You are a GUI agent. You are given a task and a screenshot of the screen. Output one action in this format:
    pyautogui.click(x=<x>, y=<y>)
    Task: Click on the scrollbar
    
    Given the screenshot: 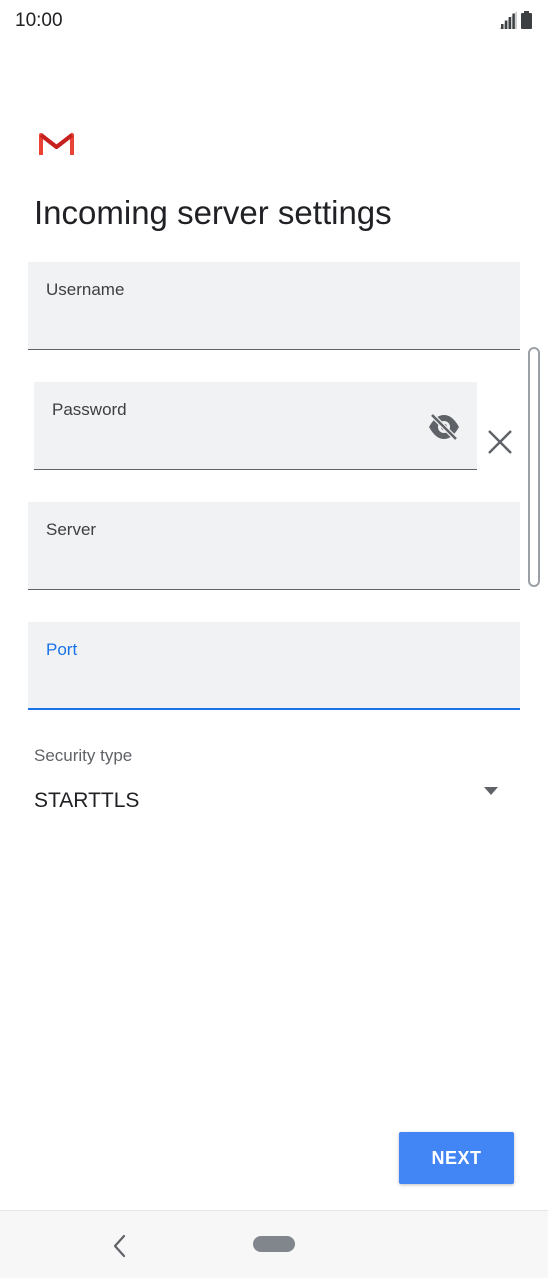 What is the action you would take?
    pyautogui.click(x=534, y=467)
    